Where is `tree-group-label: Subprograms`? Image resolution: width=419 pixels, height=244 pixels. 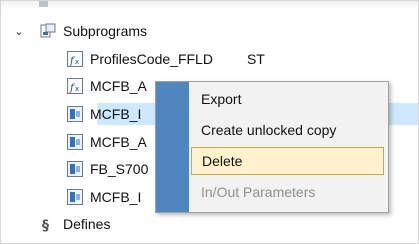
tree-group-label: Subprograms is located at coordinates (105, 31).